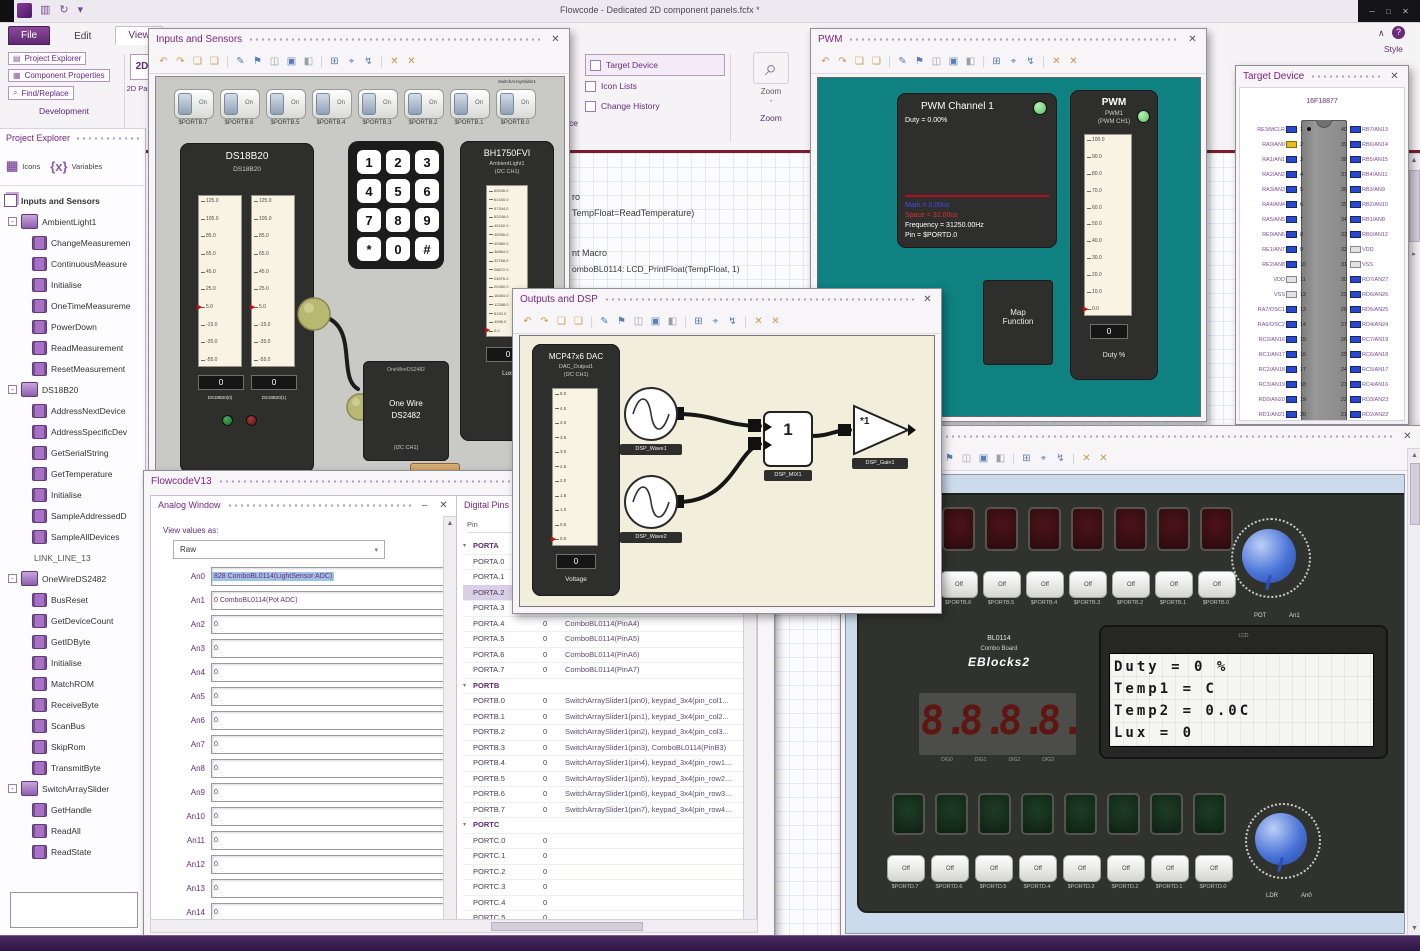 Image resolution: width=1420 pixels, height=951 pixels. Describe the element at coordinates (603, 887) in the screenshot. I see `digital-pin-row: ▾ PORTC.3 0` at that location.